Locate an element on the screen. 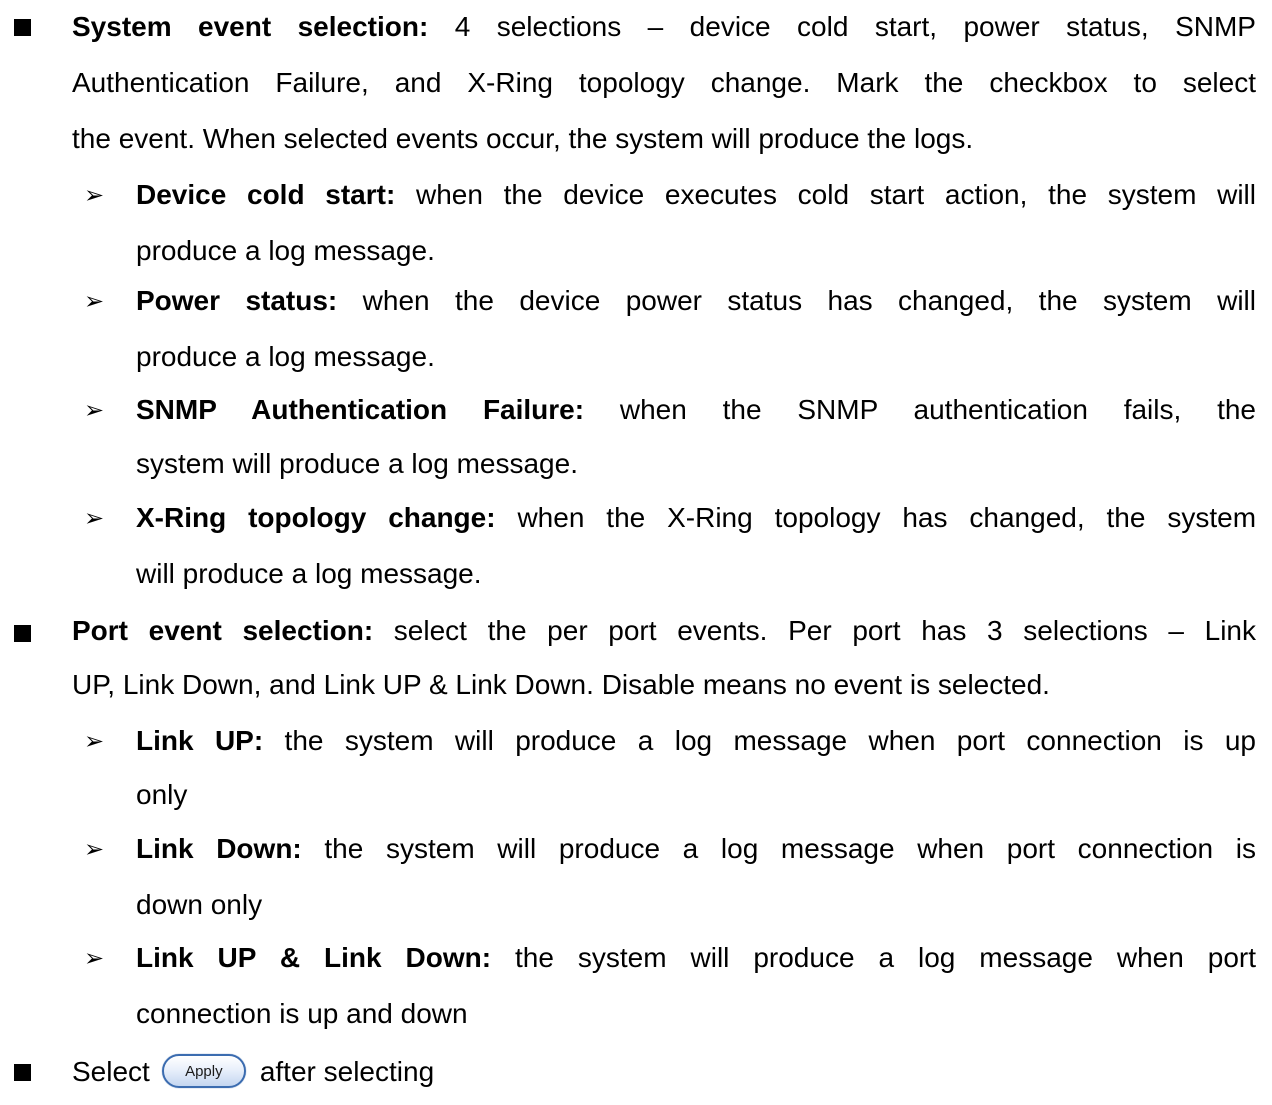 The image size is (1272, 1105). list-item-text: connection is up and down is located at coordinates (302, 1013).